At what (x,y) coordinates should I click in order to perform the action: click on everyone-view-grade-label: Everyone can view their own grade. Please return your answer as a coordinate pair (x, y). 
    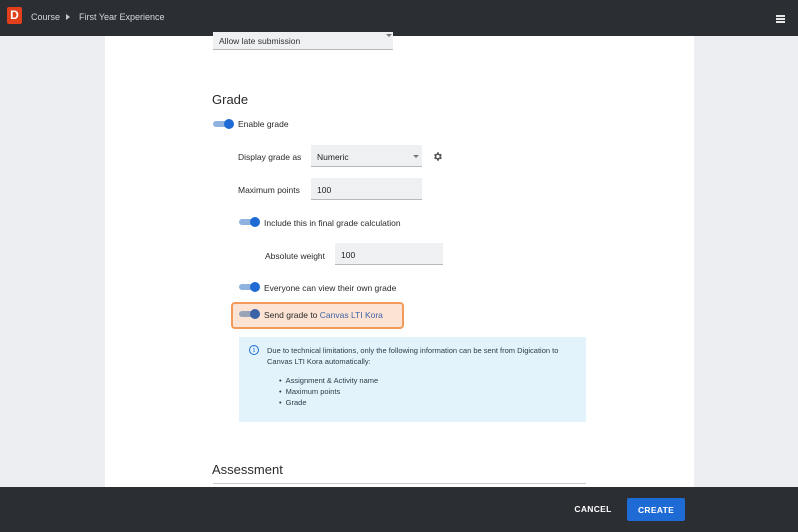
    Looking at the image, I should click on (330, 288).